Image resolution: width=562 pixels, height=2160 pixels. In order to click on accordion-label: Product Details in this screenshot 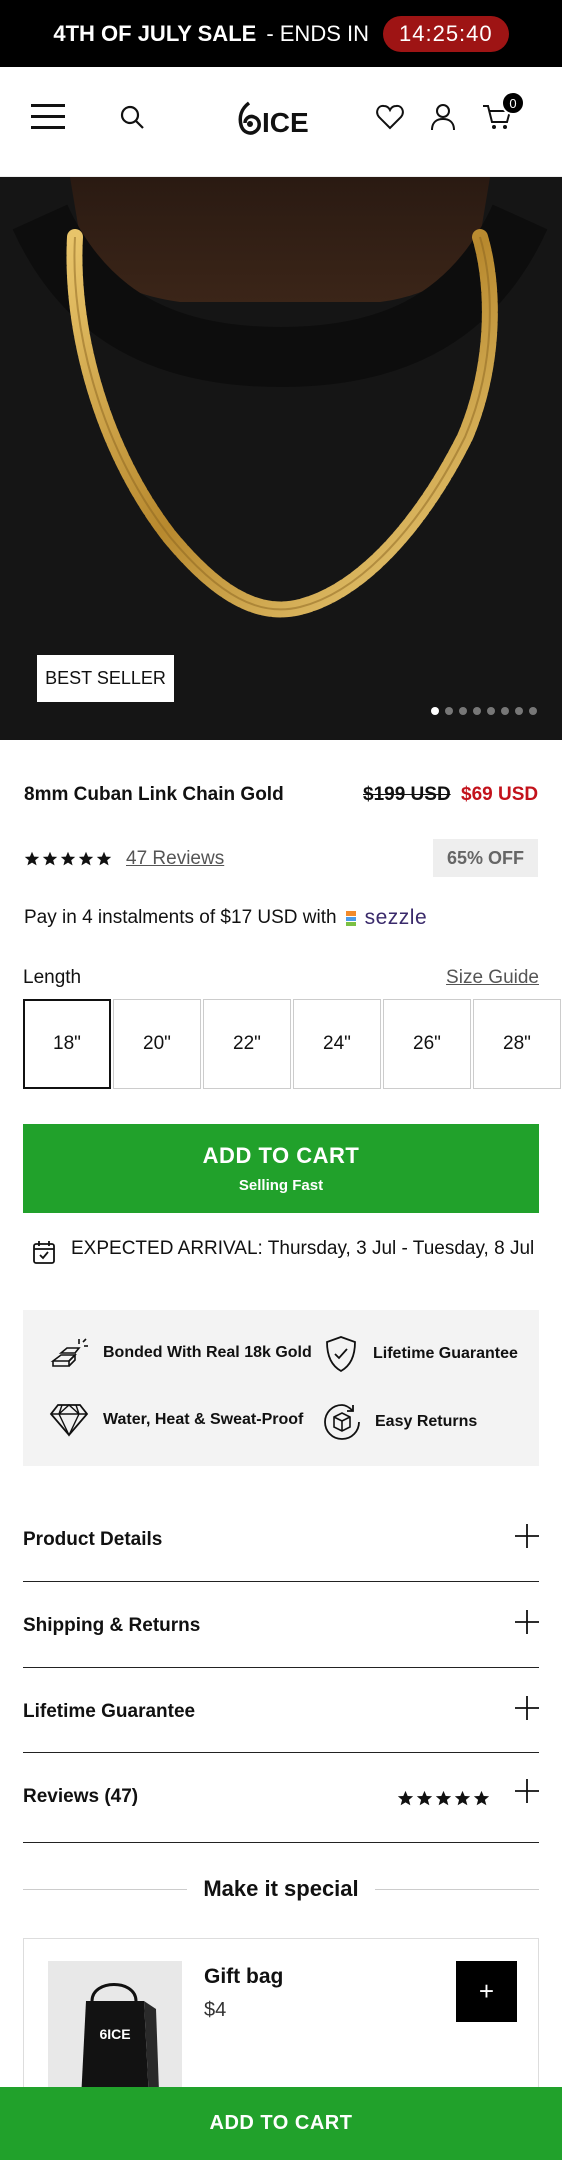, I will do `click(93, 1539)`.